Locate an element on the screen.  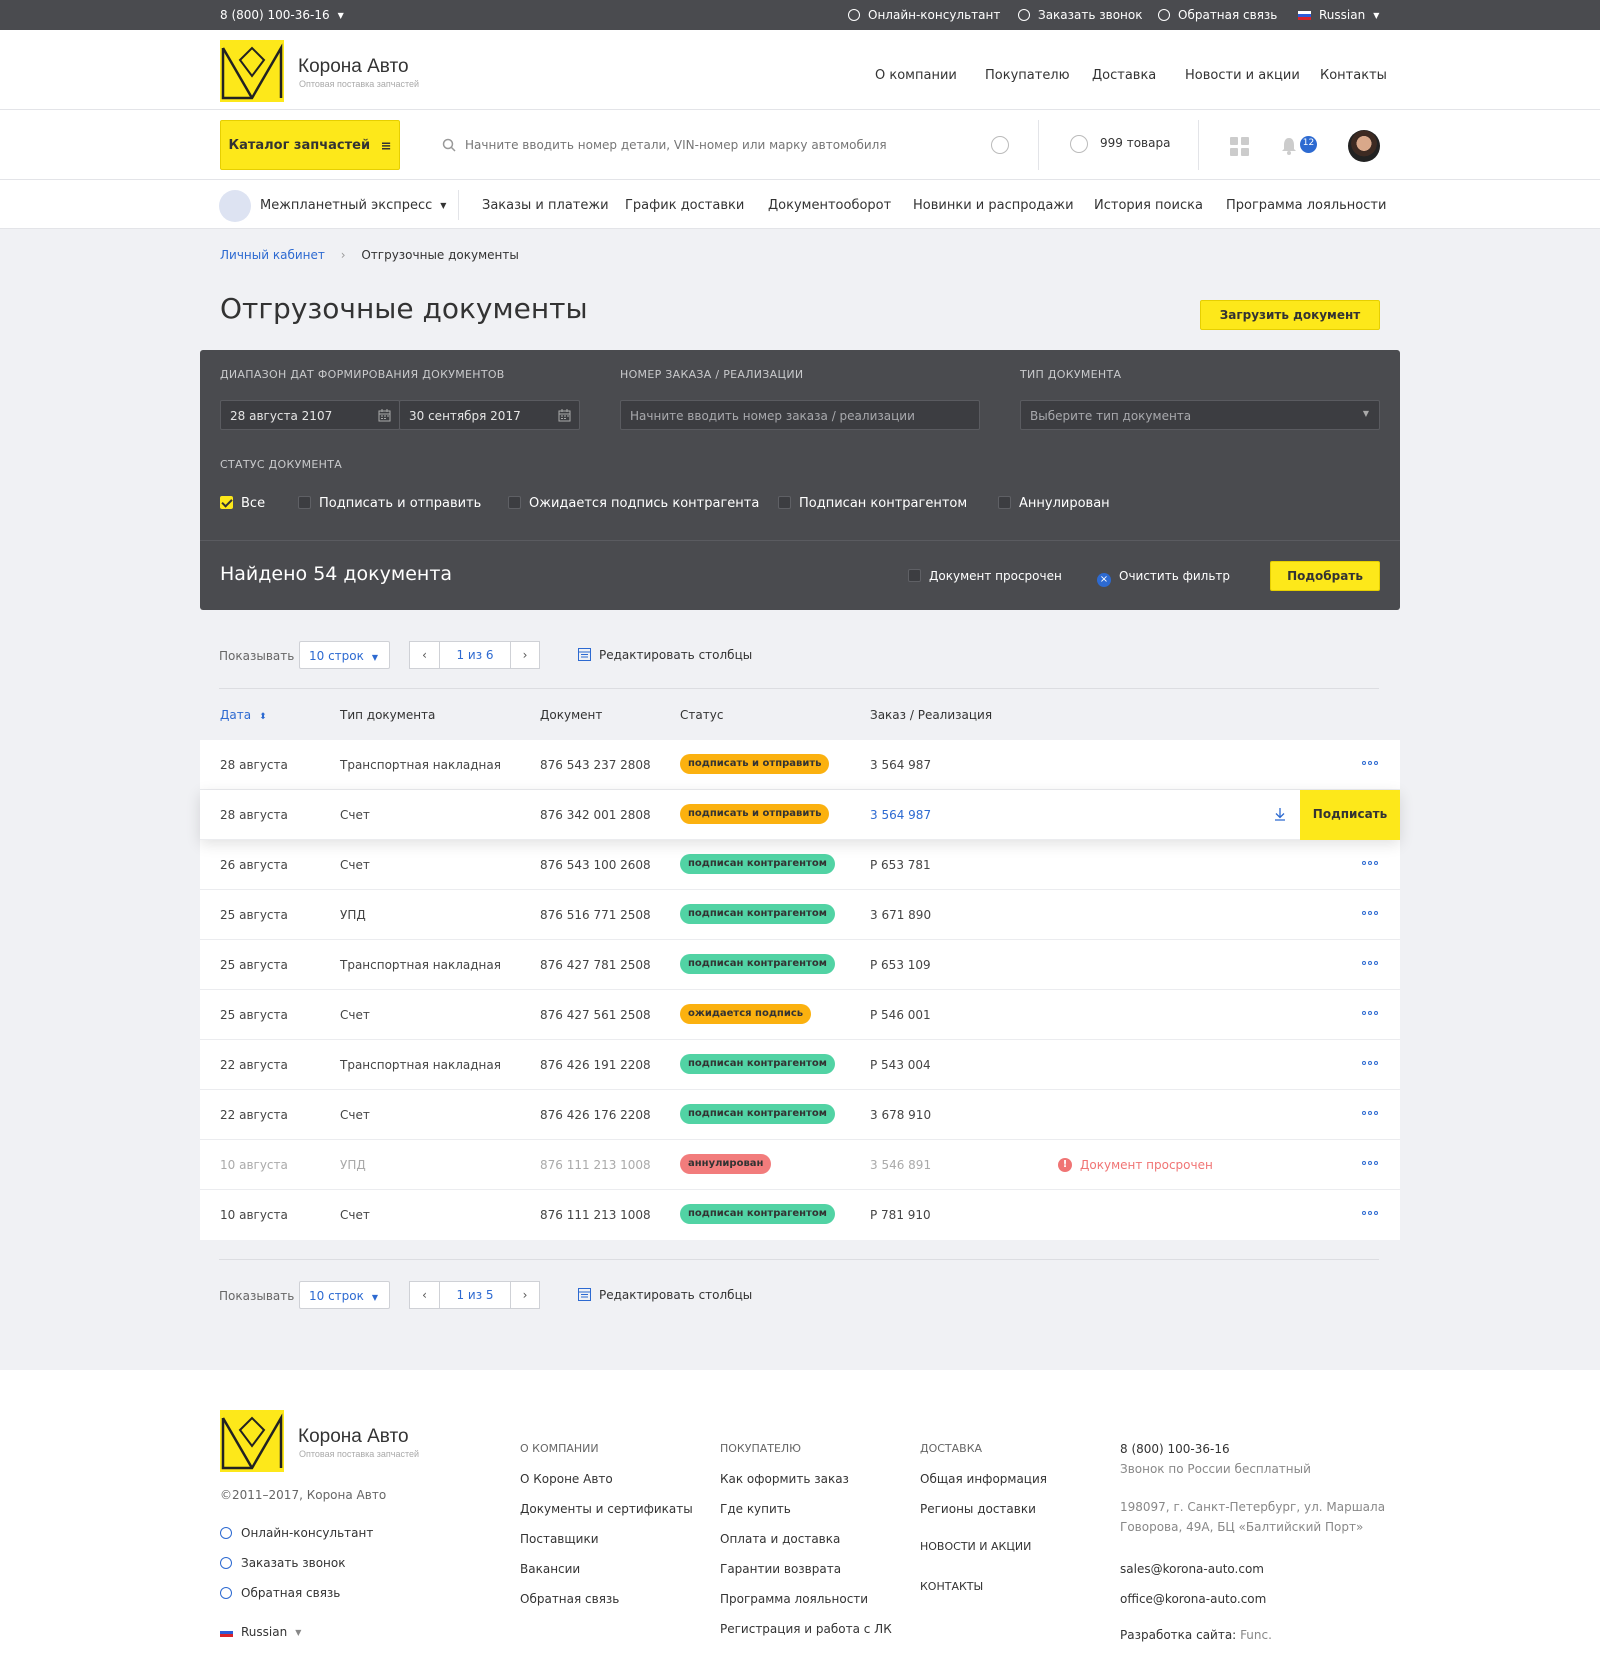
footer-language-selector: Russian ▼ is located at coordinates (260, 1632).